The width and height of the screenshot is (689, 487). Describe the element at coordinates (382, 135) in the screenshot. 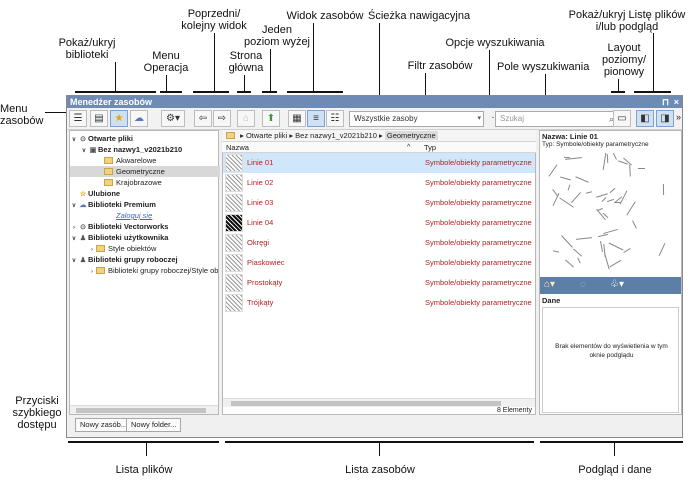

I see `breadcrumb-sep: ▸` at that location.